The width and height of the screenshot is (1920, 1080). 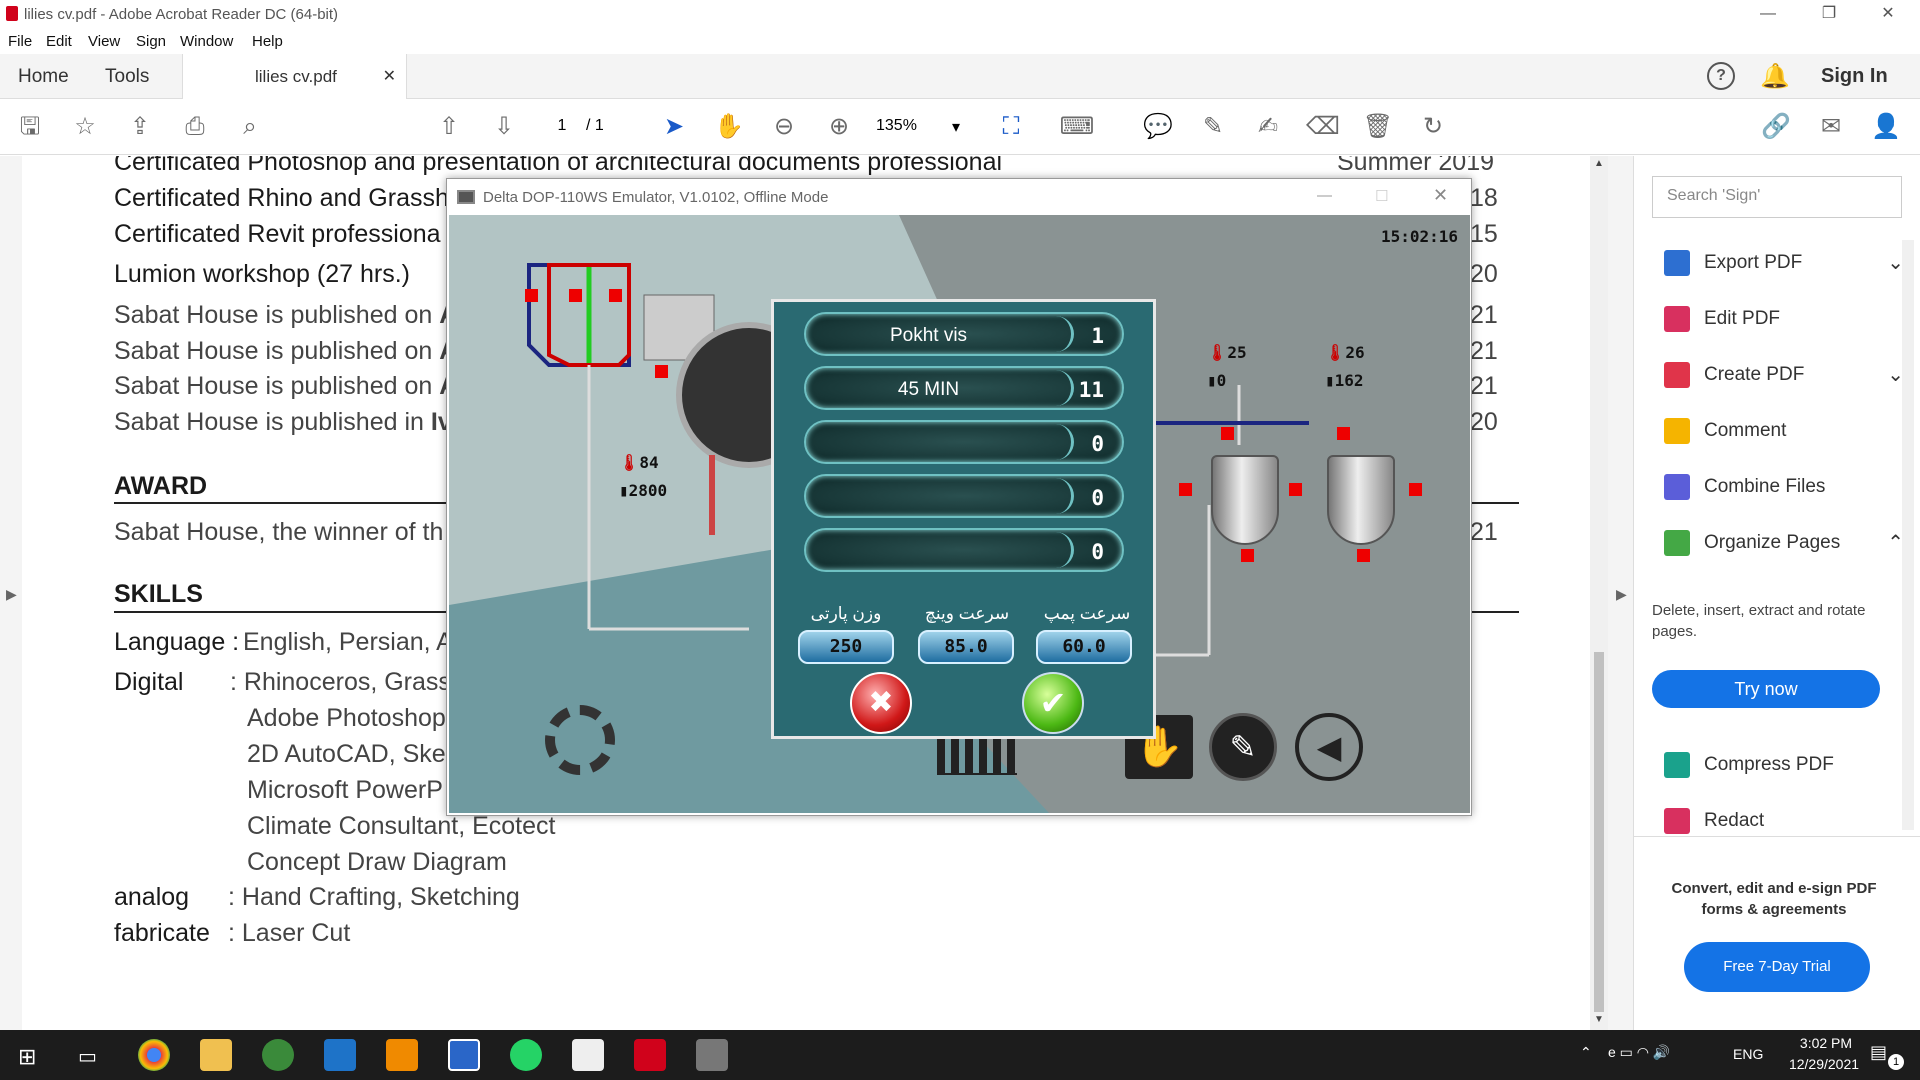 I want to click on menu-help: Help, so click(x=267, y=41).